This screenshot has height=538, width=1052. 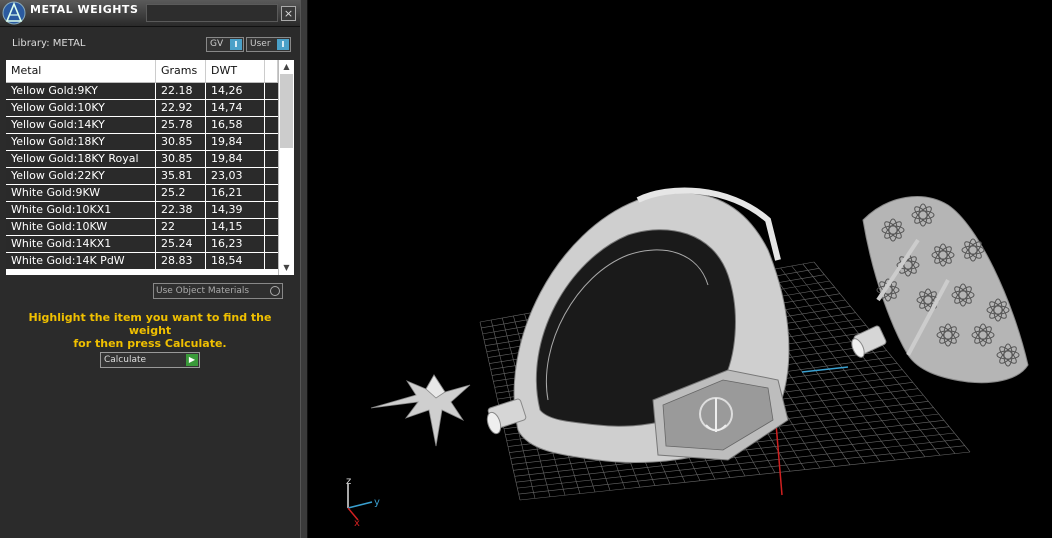 What do you see at coordinates (84, 9) in the screenshot?
I see `panel-title: METAL WEIGHTS` at bounding box center [84, 9].